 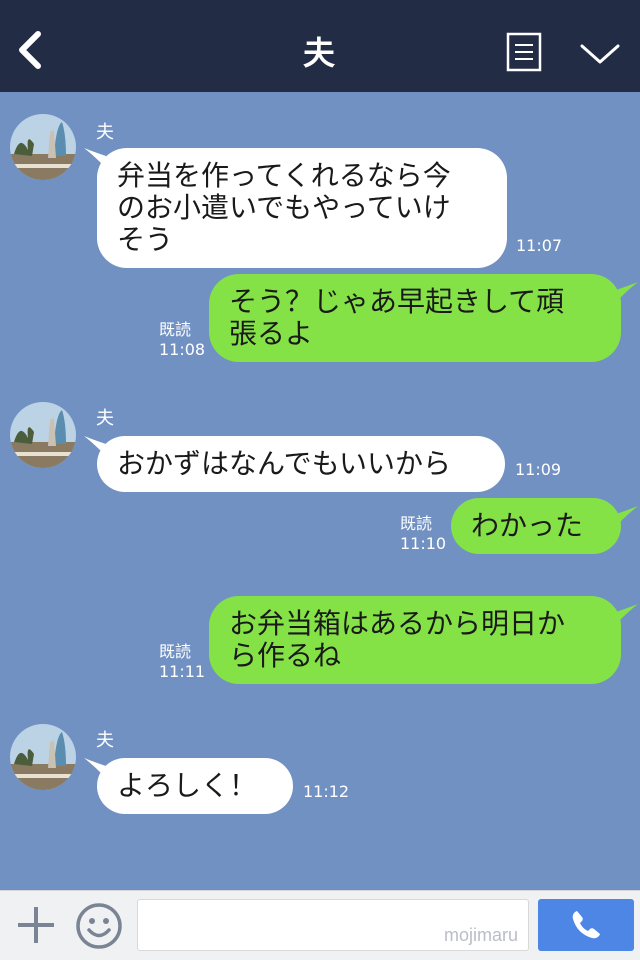 I want to click on message-bubble-outgoing: そう？じゃあ早起きして頑 張るよ, so click(x=415, y=318).